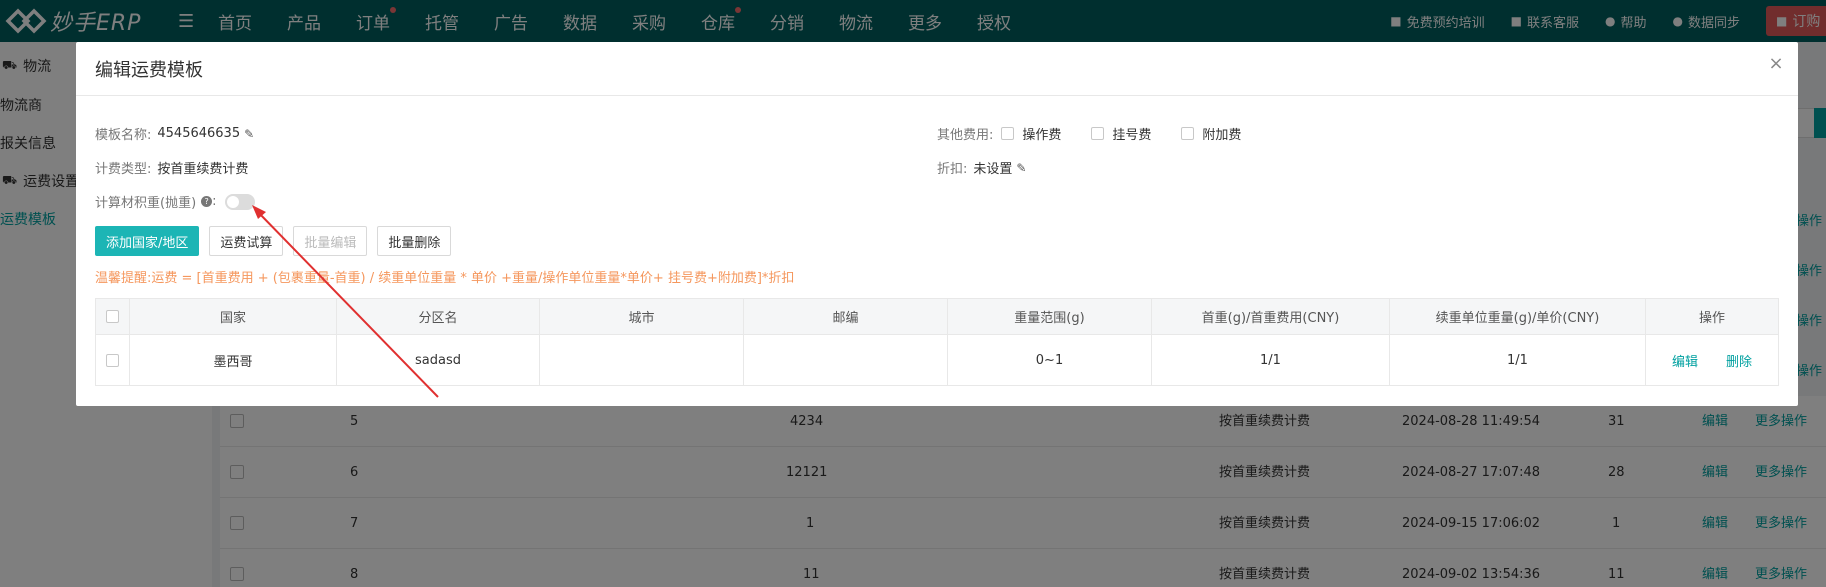 This screenshot has height=587, width=1826. I want to click on checkbox-label: 附加费, so click(1222, 135).